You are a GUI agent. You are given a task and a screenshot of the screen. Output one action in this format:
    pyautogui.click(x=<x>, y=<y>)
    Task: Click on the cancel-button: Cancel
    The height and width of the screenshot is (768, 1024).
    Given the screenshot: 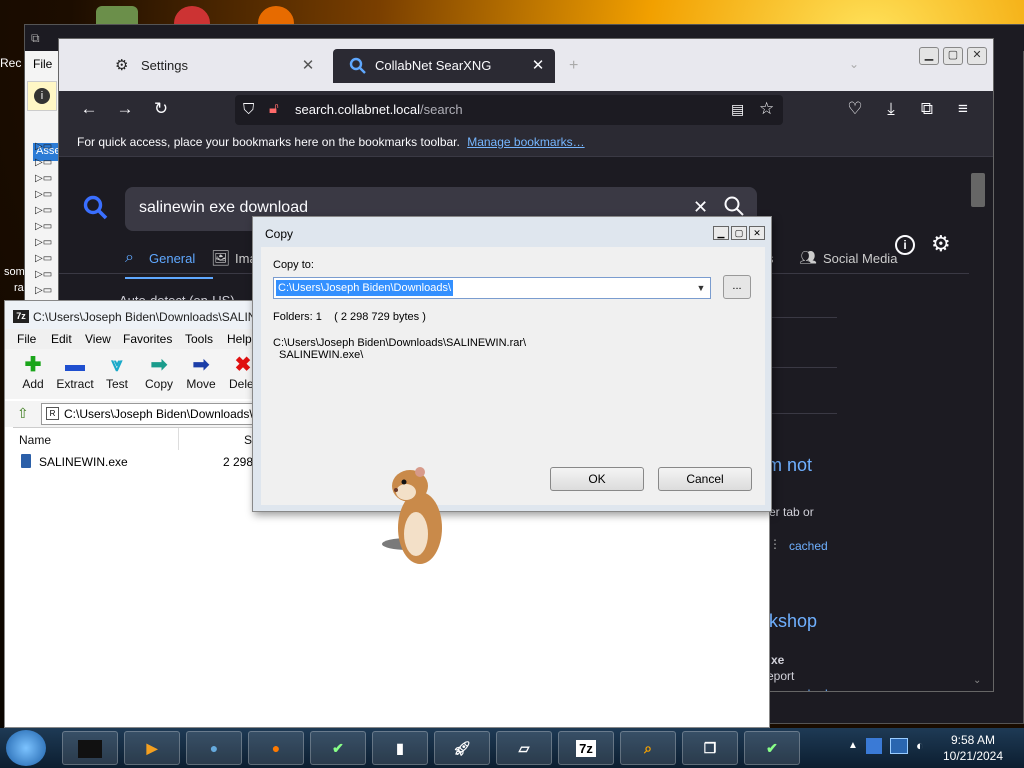 What is the action you would take?
    pyautogui.click(x=705, y=479)
    